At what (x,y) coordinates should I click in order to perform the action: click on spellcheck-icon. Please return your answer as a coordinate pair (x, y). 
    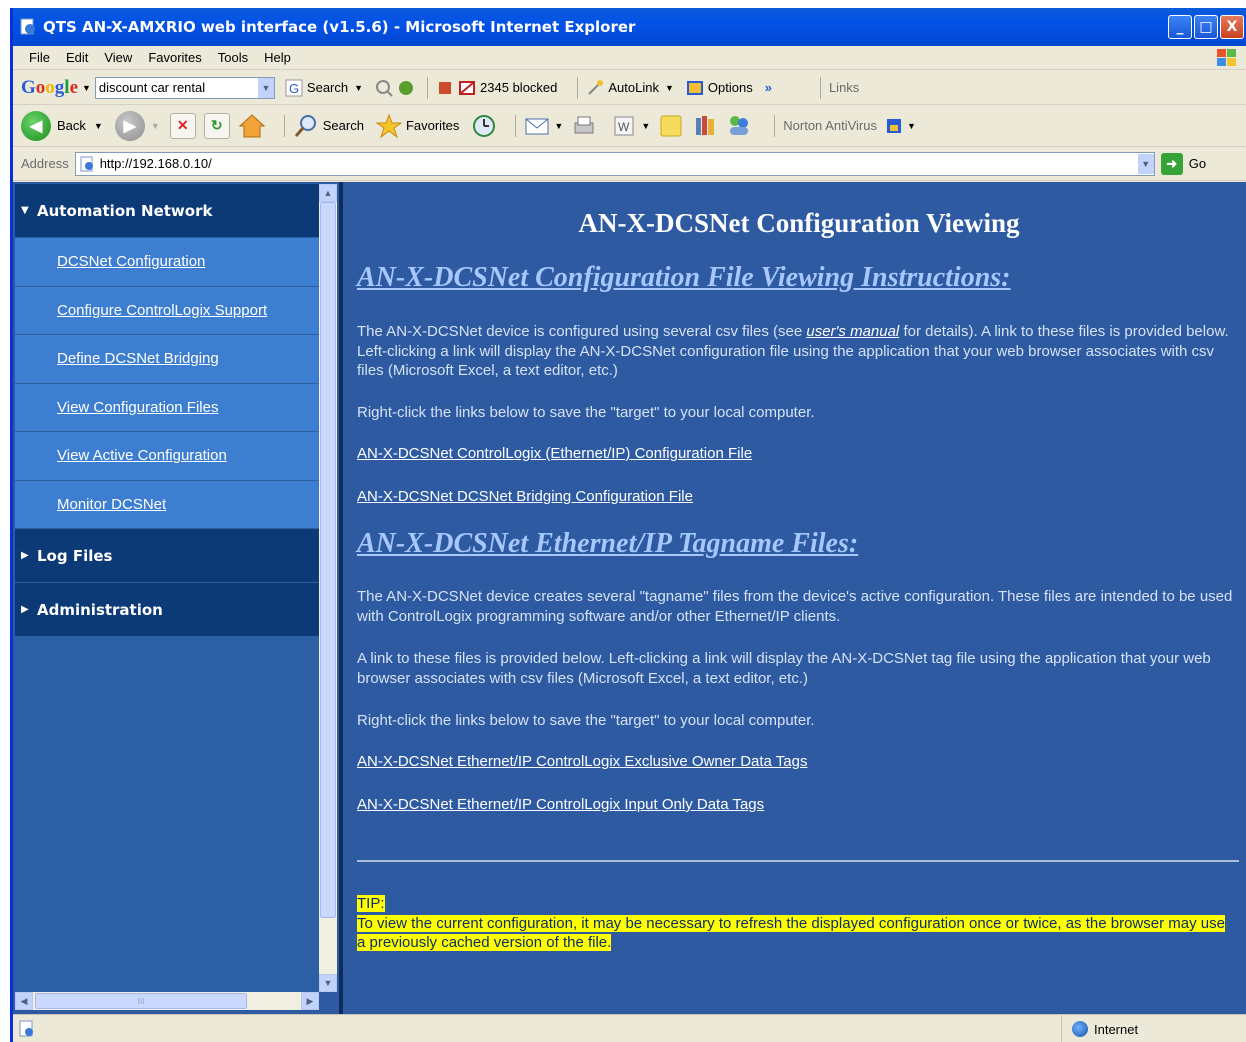
    Looking at the image, I should click on (445, 88).